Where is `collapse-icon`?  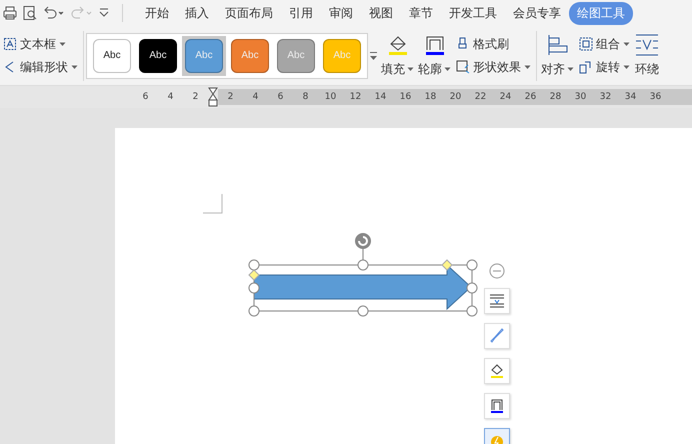 collapse-icon is located at coordinates (497, 271).